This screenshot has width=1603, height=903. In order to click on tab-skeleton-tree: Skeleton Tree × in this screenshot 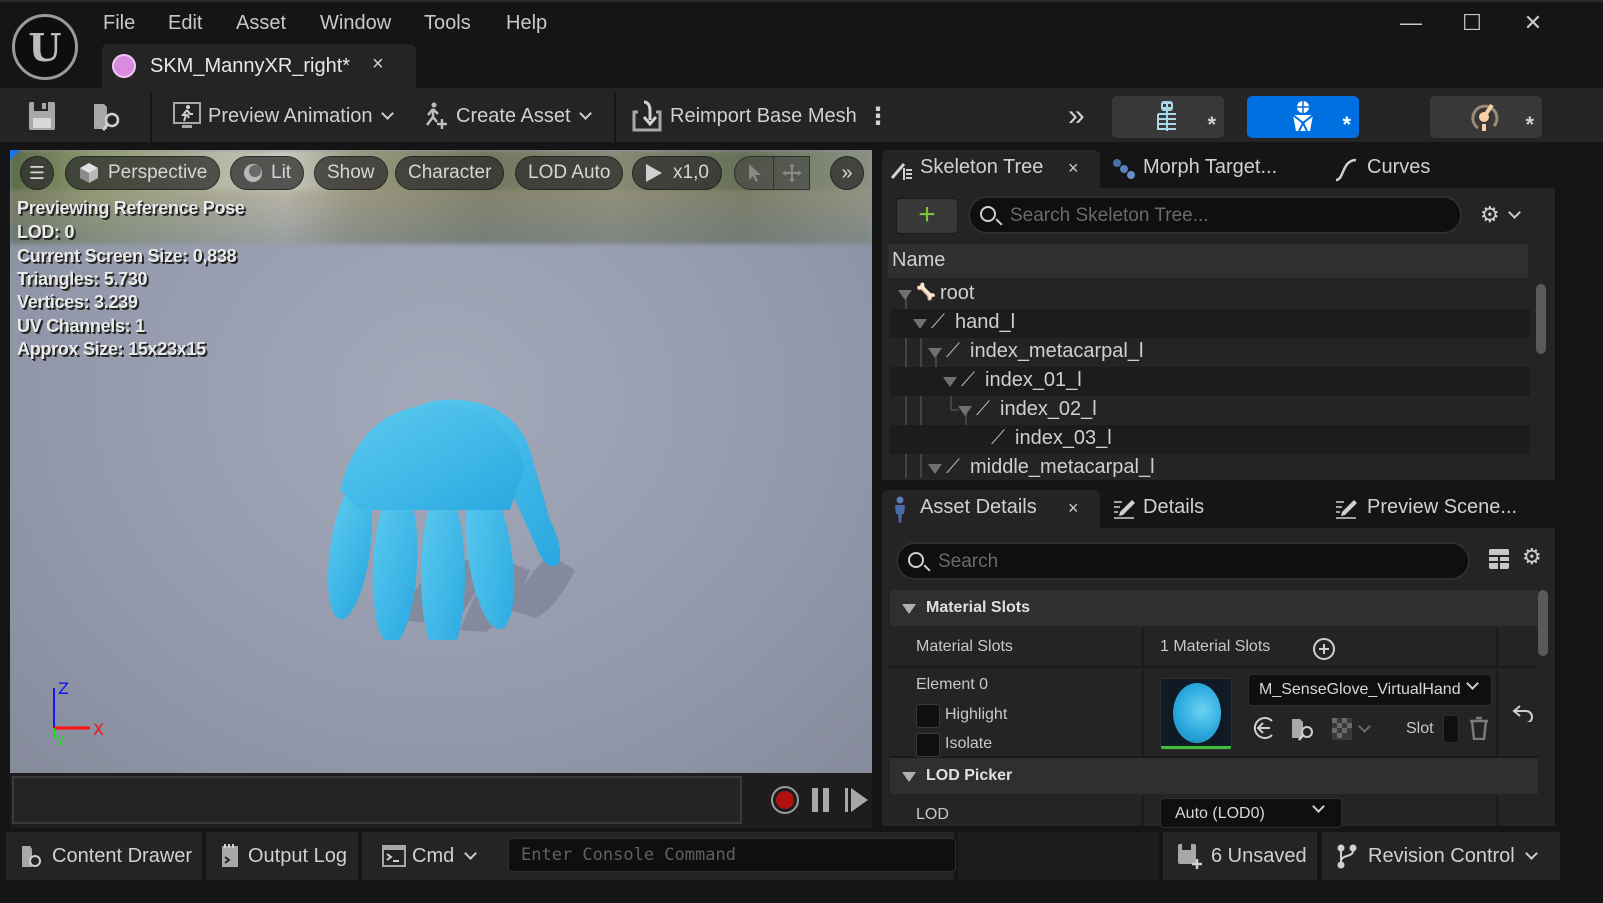, I will do `click(991, 169)`.